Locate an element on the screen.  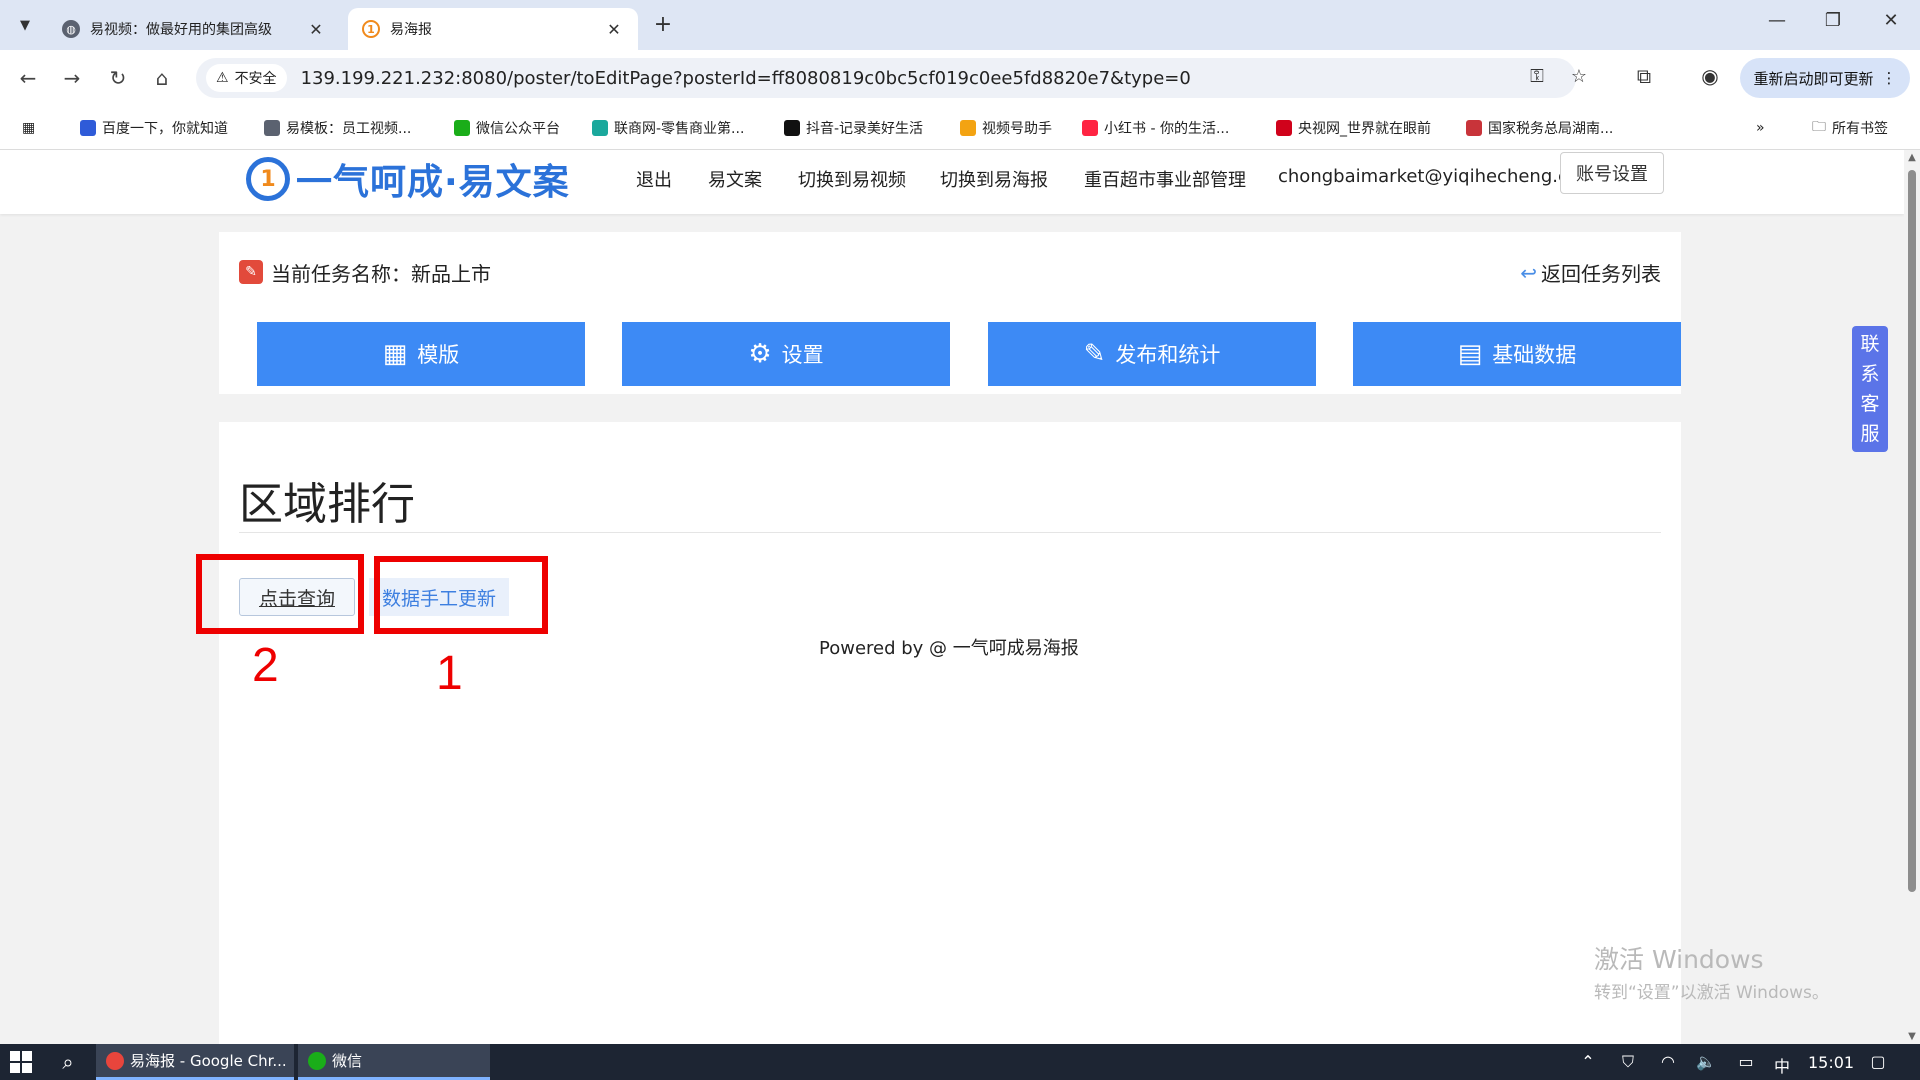
bookmark-label: 央视网_世界就在眼前 is located at coordinates (1364, 129).